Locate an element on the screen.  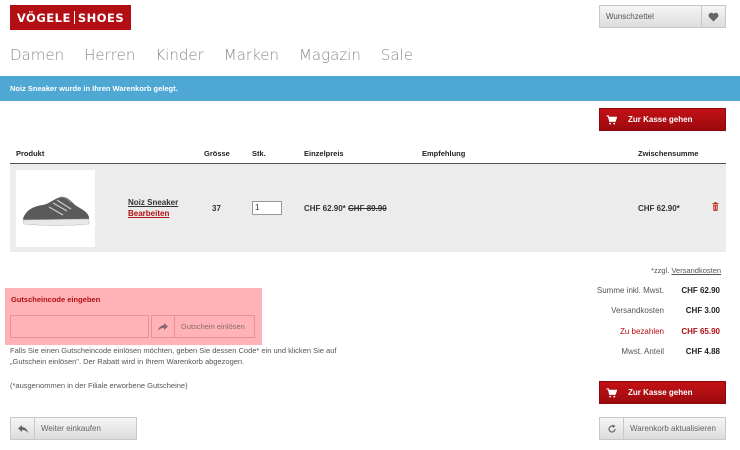
shipping-note: *zzgl. Versandkosten is located at coordinates (686, 270).